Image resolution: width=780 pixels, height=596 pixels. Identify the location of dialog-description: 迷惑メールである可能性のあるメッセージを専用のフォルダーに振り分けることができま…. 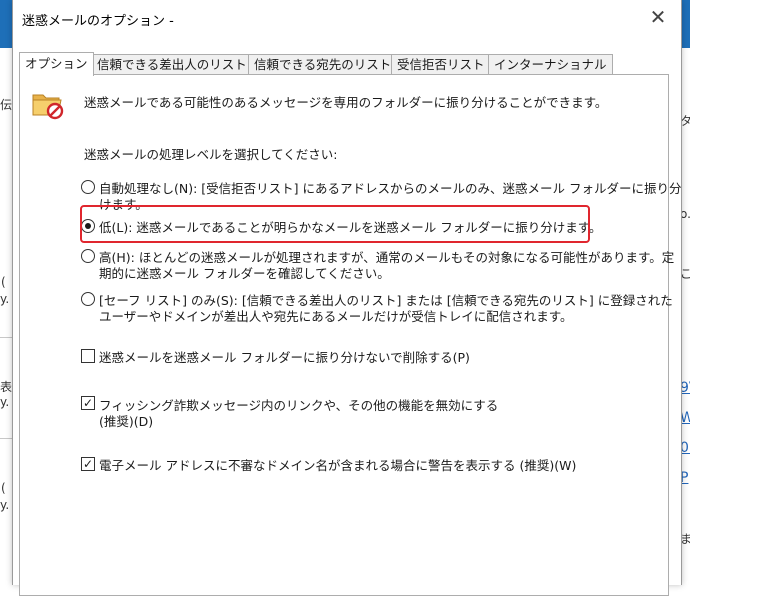
(346, 102).